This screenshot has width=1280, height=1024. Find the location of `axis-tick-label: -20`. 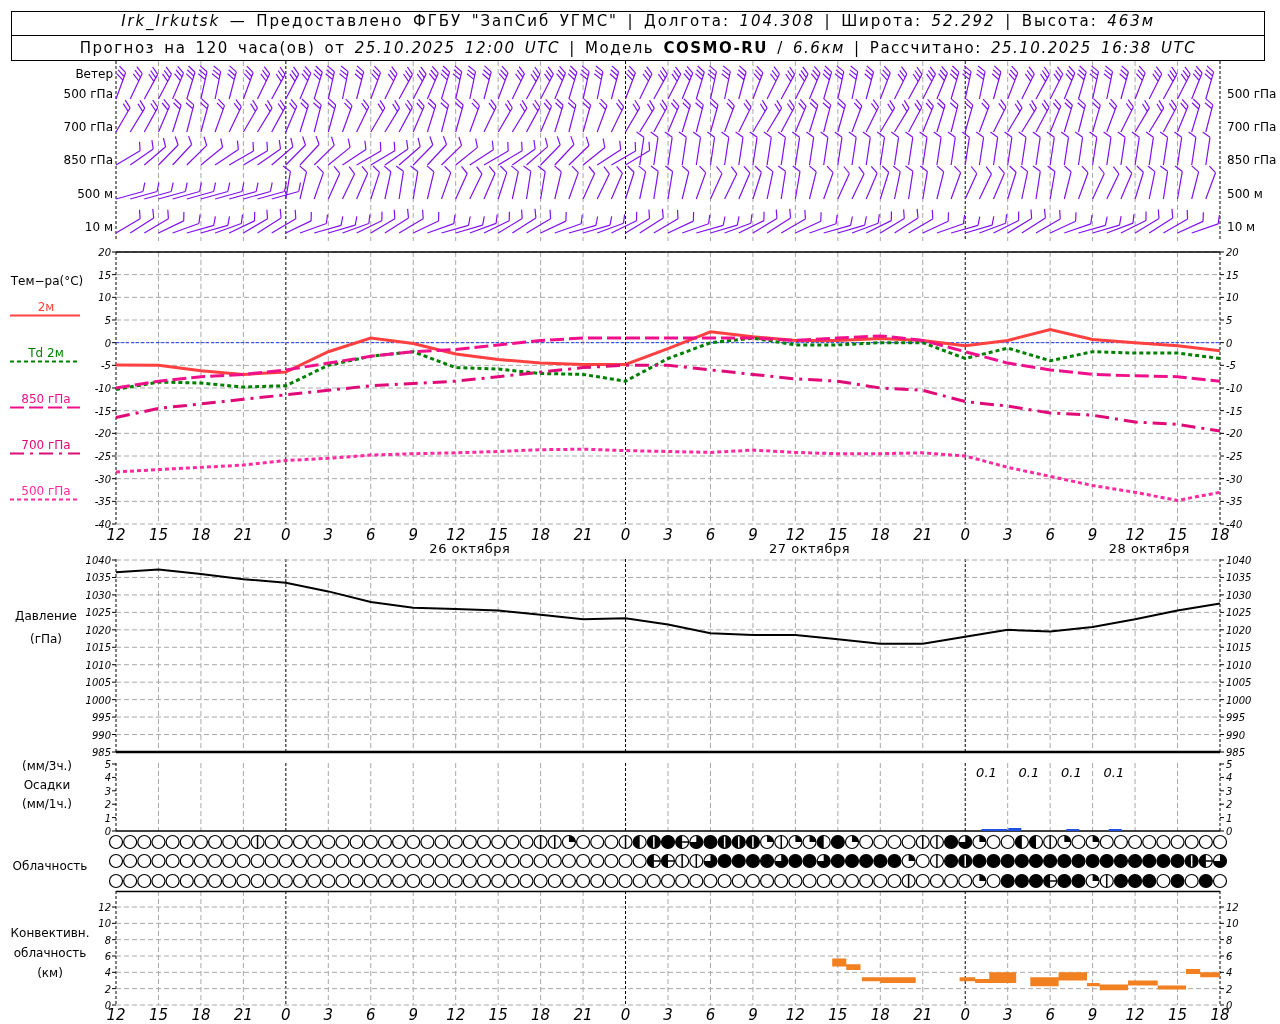

axis-tick-label: -20 is located at coordinates (102, 434).